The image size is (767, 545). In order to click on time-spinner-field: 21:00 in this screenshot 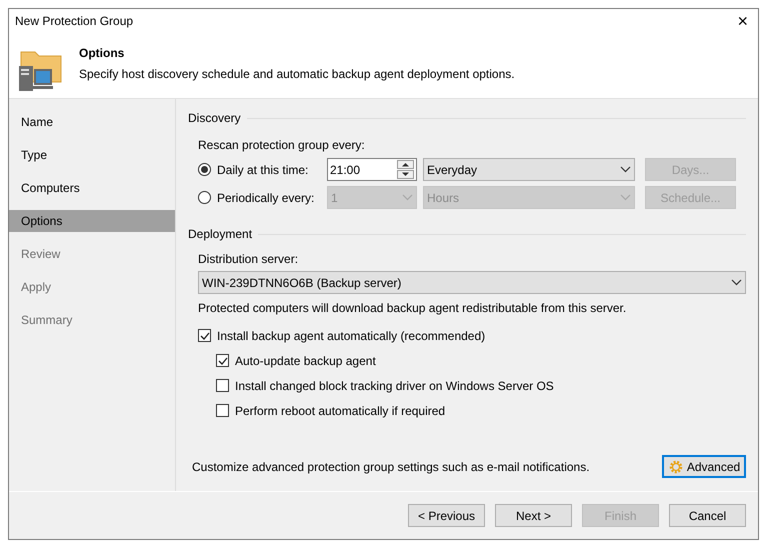, I will do `click(372, 169)`.